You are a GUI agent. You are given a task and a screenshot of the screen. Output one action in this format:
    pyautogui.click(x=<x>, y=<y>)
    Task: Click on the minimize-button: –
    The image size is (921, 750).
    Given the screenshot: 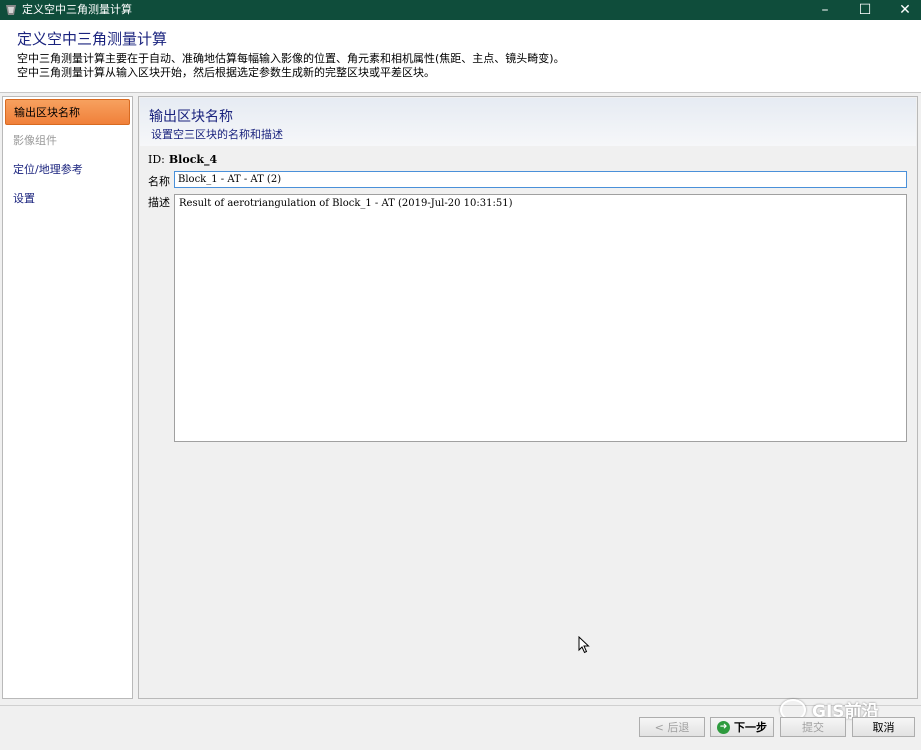 What is the action you would take?
    pyautogui.click(x=825, y=10)
    